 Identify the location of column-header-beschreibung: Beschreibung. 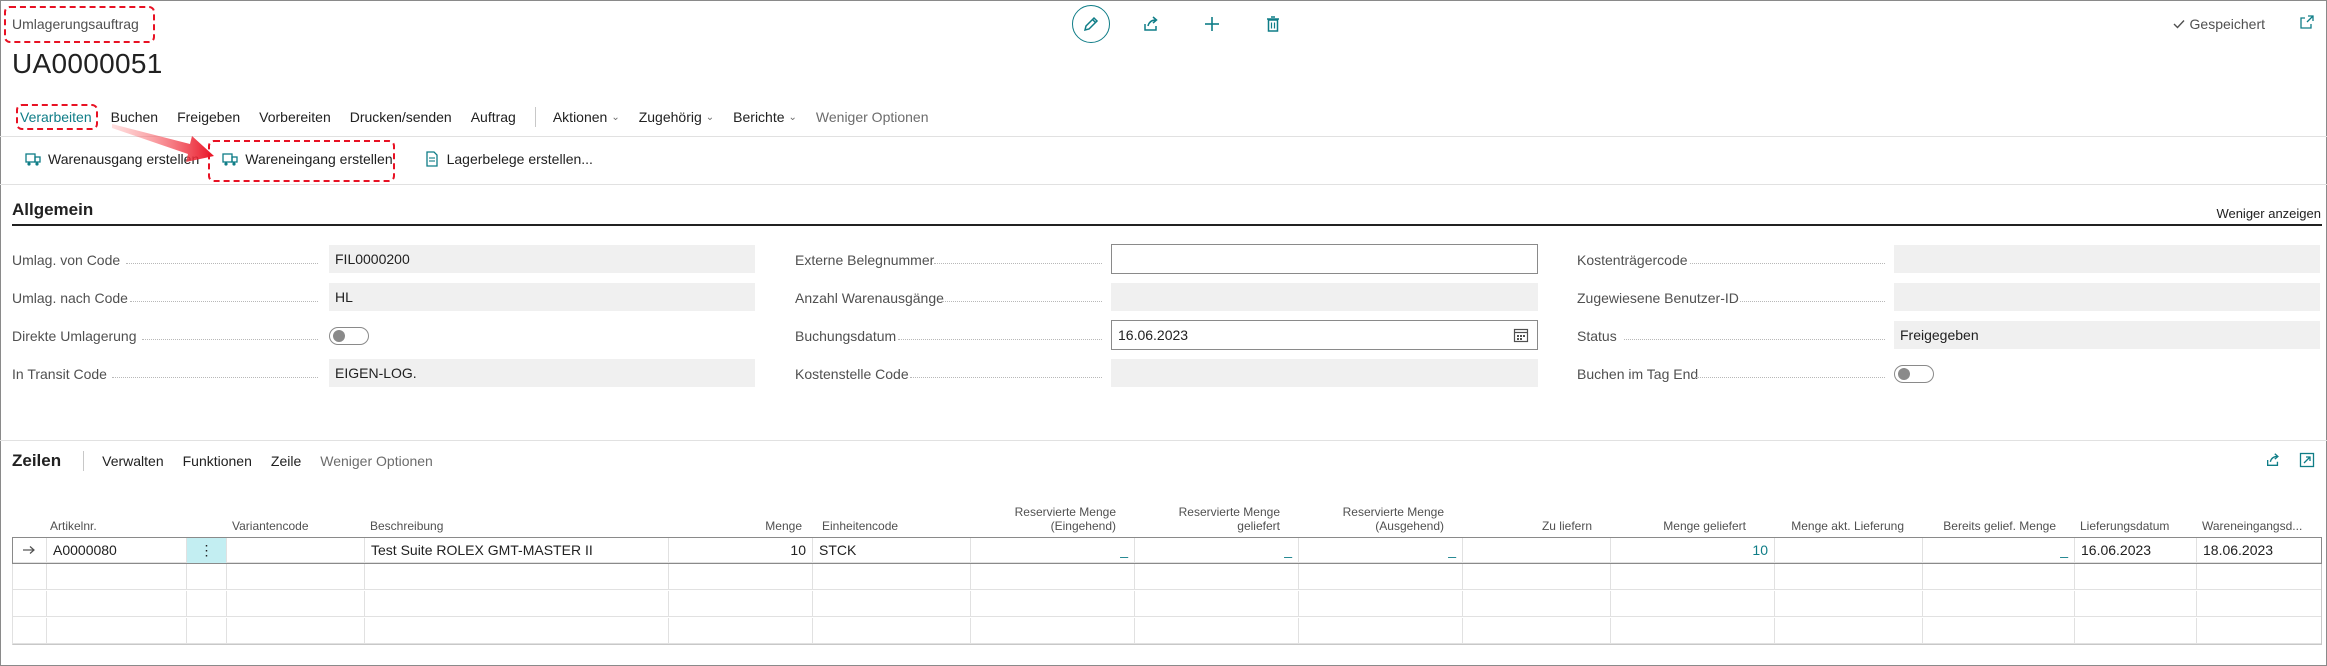
(470, 518).